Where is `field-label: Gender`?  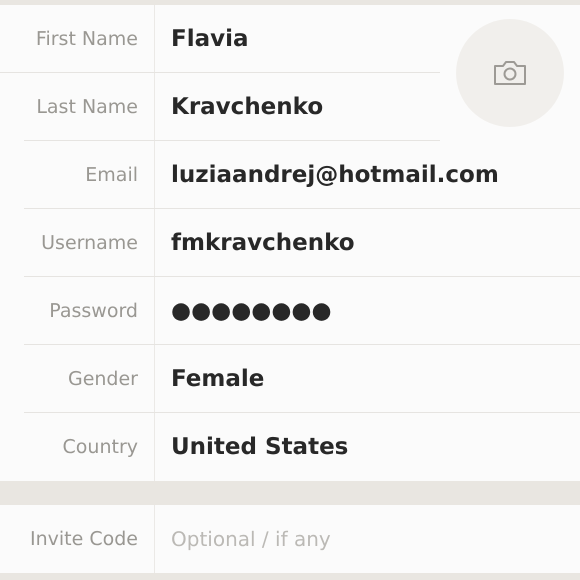 field-label: Gender is located at coordinates (103, 379).